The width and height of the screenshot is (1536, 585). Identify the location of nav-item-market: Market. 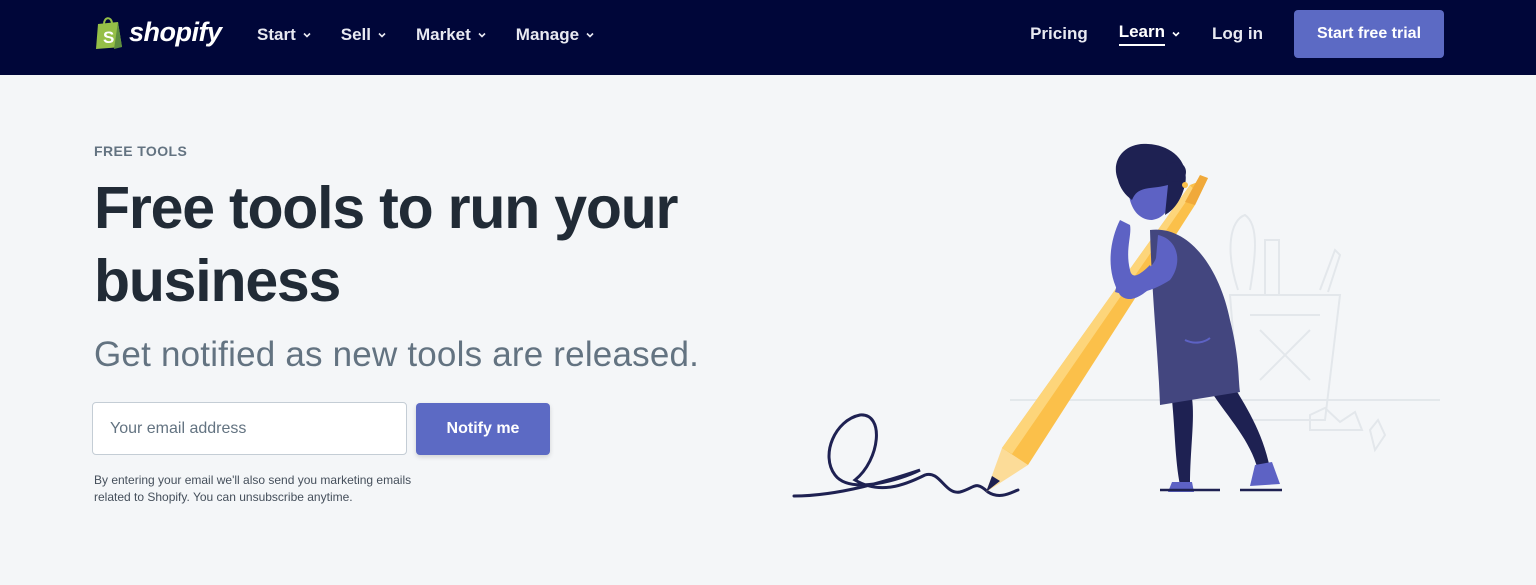
(451, 35).